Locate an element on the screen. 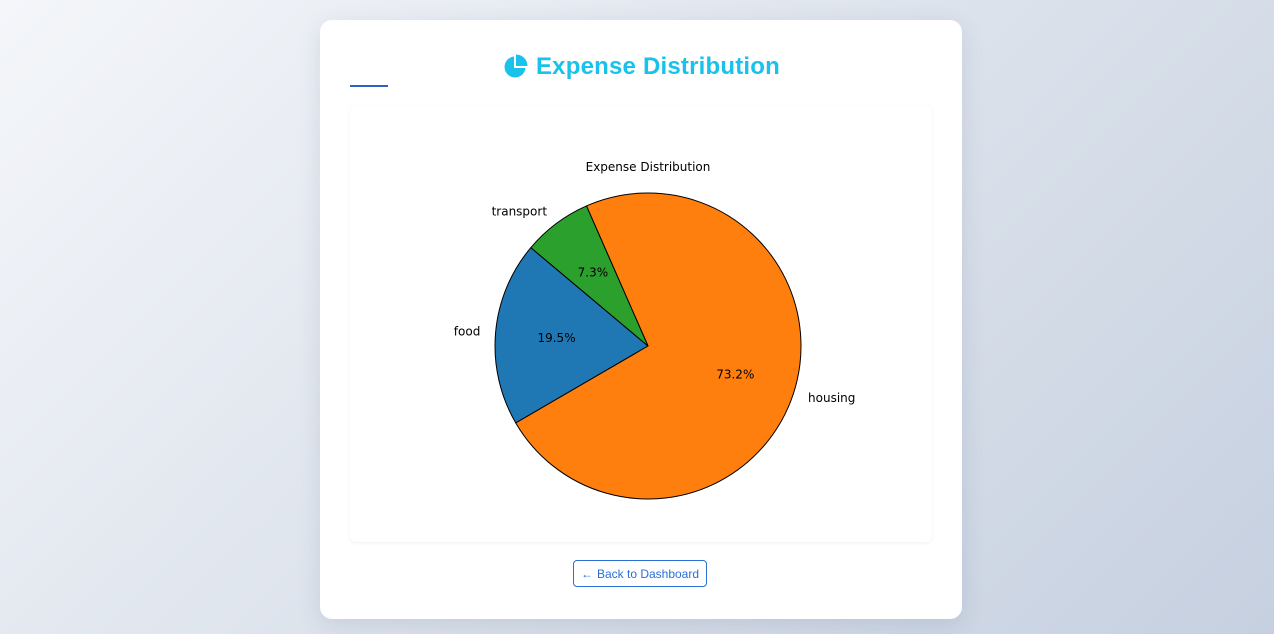 The height and width of the screenshot is (634, 1274). arrow-left-icon: ← is located at coordinates (586, 573).